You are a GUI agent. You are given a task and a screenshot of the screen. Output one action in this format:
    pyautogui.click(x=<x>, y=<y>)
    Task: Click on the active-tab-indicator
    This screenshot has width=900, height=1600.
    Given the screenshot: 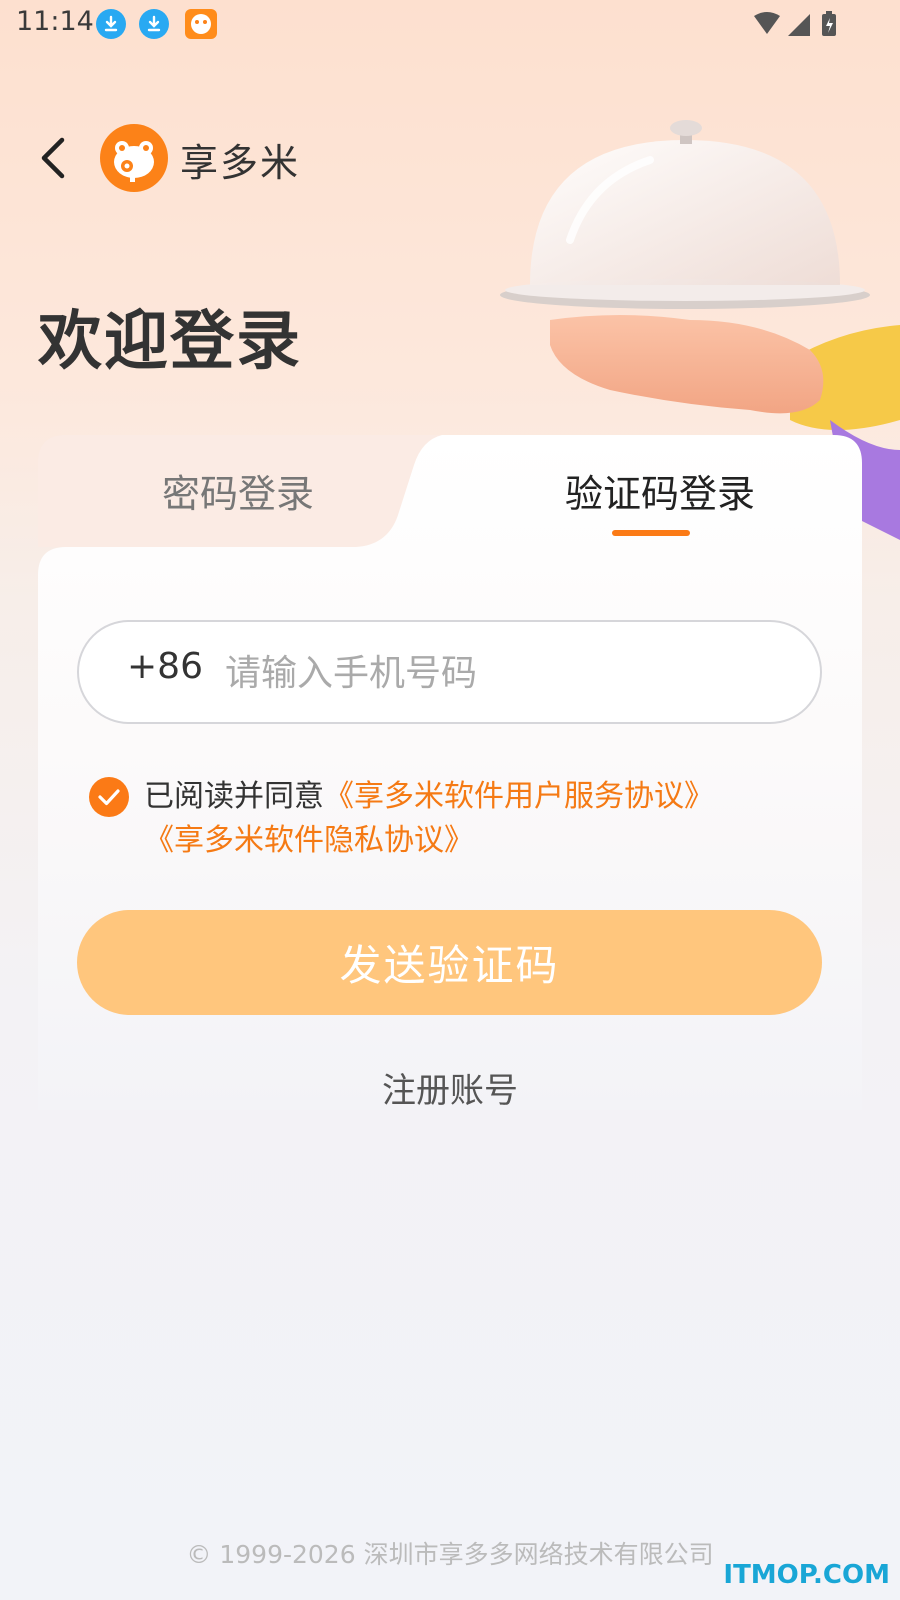 What is the action you would take?
    pyautogui.click(x=651, y=533)
    